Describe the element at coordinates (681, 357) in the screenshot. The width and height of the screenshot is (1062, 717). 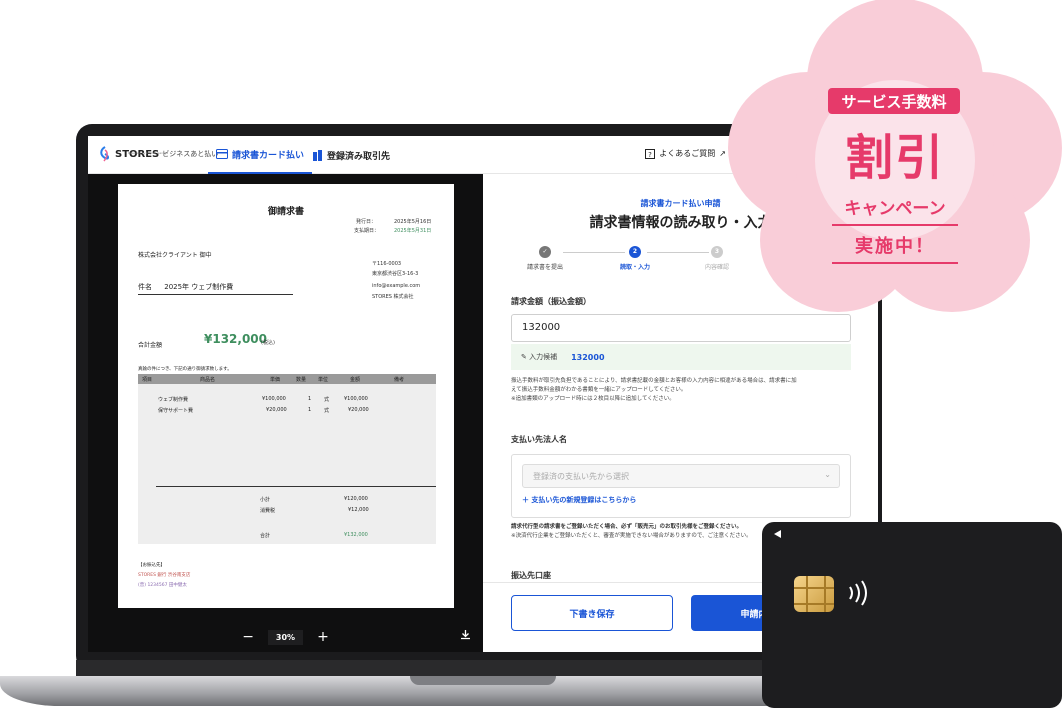
I see `amount-suggestion: ✎ 入力候補 132000` at that location.